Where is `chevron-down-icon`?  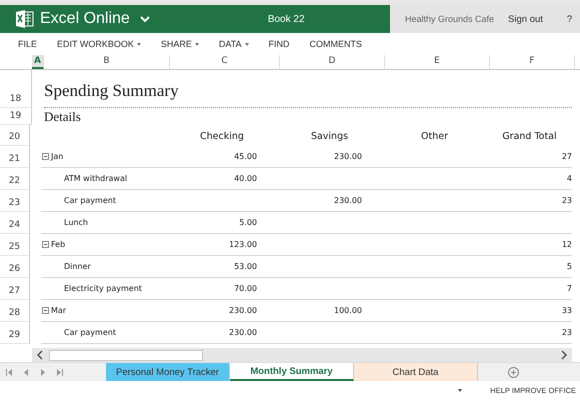 chevron-down-icon is located at coordinates (145, 19).